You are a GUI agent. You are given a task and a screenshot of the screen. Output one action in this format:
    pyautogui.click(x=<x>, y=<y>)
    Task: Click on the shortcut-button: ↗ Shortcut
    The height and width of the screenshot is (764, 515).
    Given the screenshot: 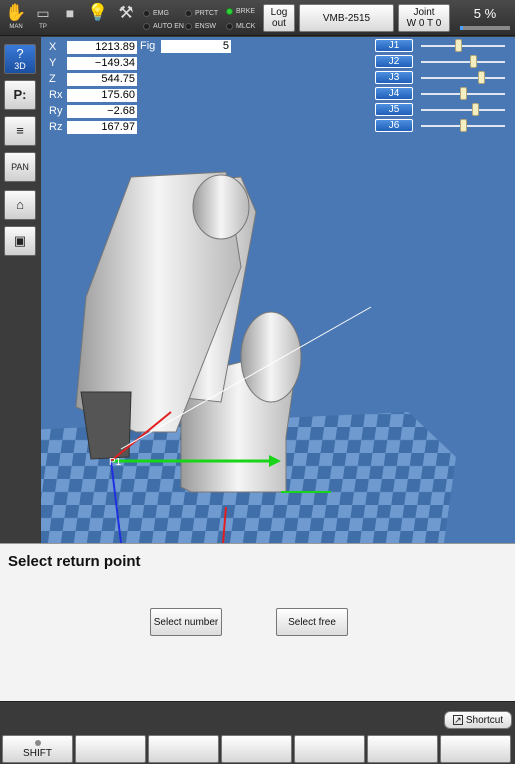 What is the action you would take?
    pyautogui.click(x=478, y=720)
    